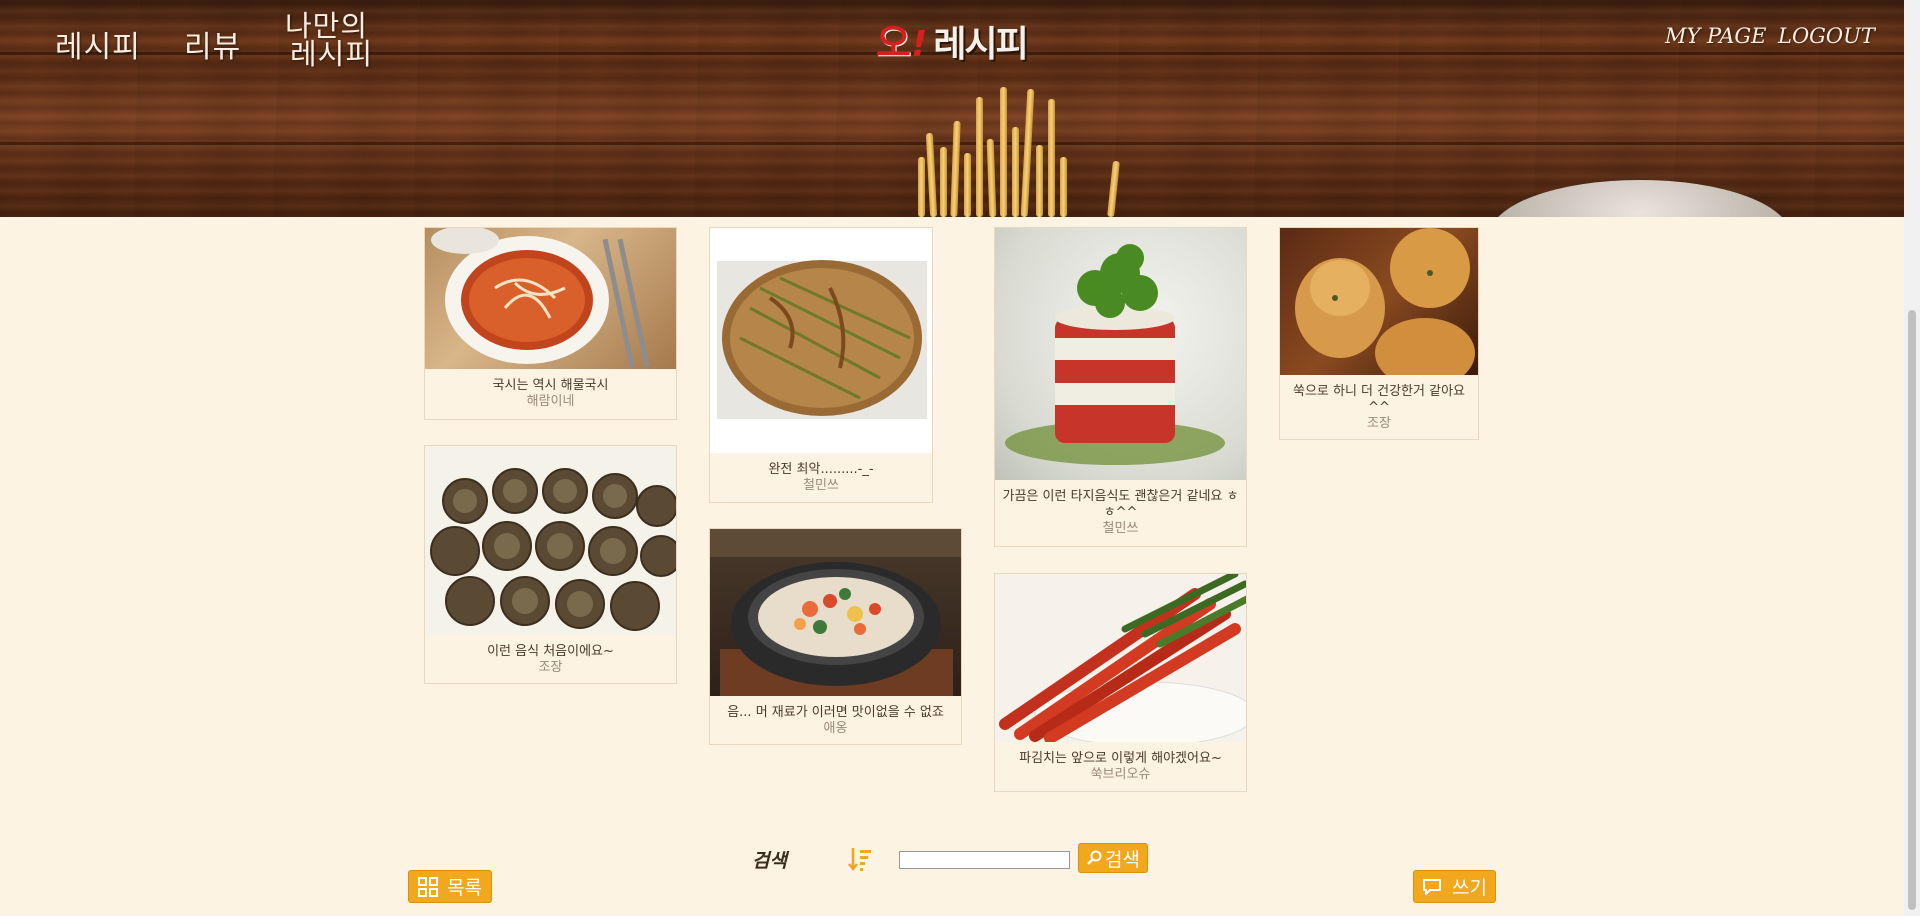 The width and height of the screenshot is (1920, 916). What do you see at coordinates (428, 886) in the screenshot?
I see `grid-icon` at bounding box center [428, 886].